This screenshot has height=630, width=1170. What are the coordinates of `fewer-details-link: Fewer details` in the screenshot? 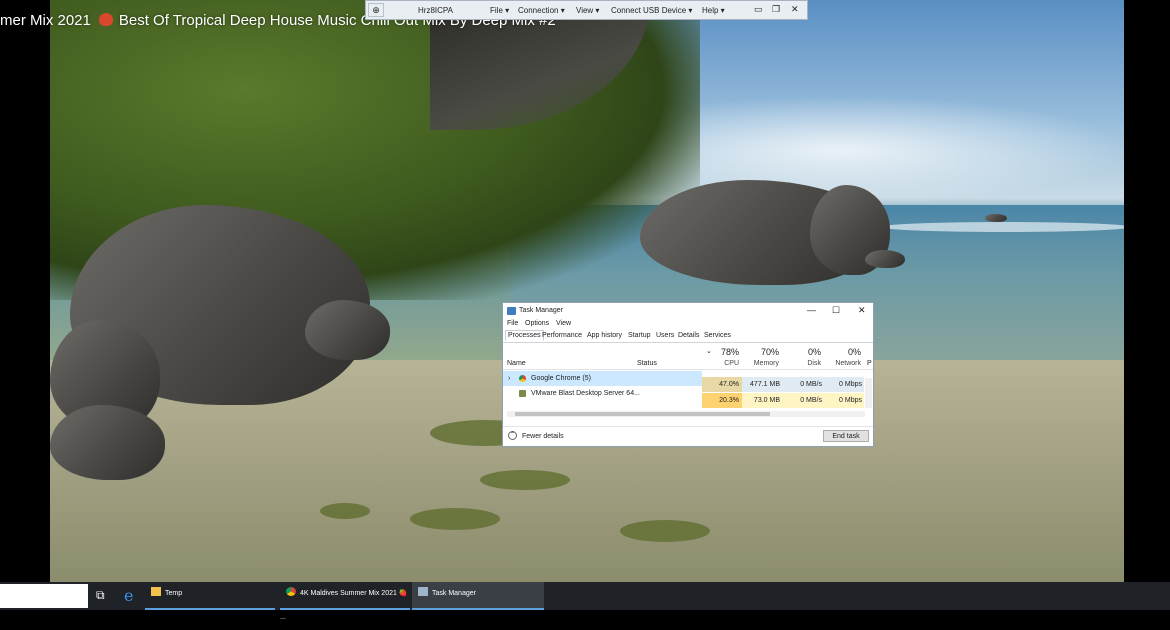 It's located at (543, 436).